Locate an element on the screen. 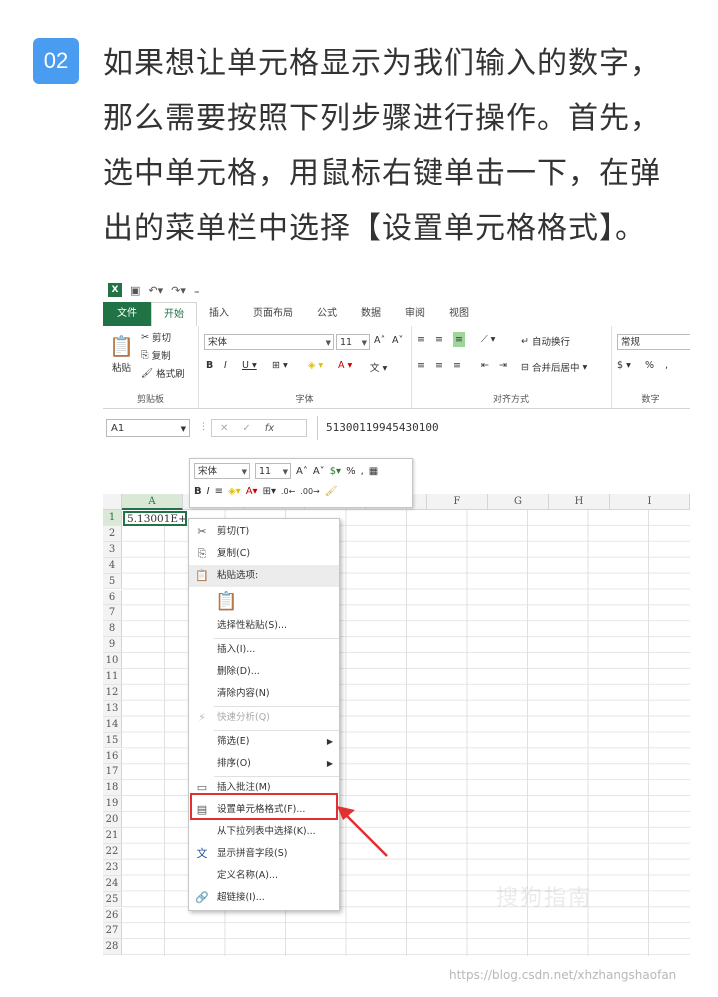 Image resolution: width=718 pixels, height=997 pixels. row-header: 18 is located at coordinates (112, 788).